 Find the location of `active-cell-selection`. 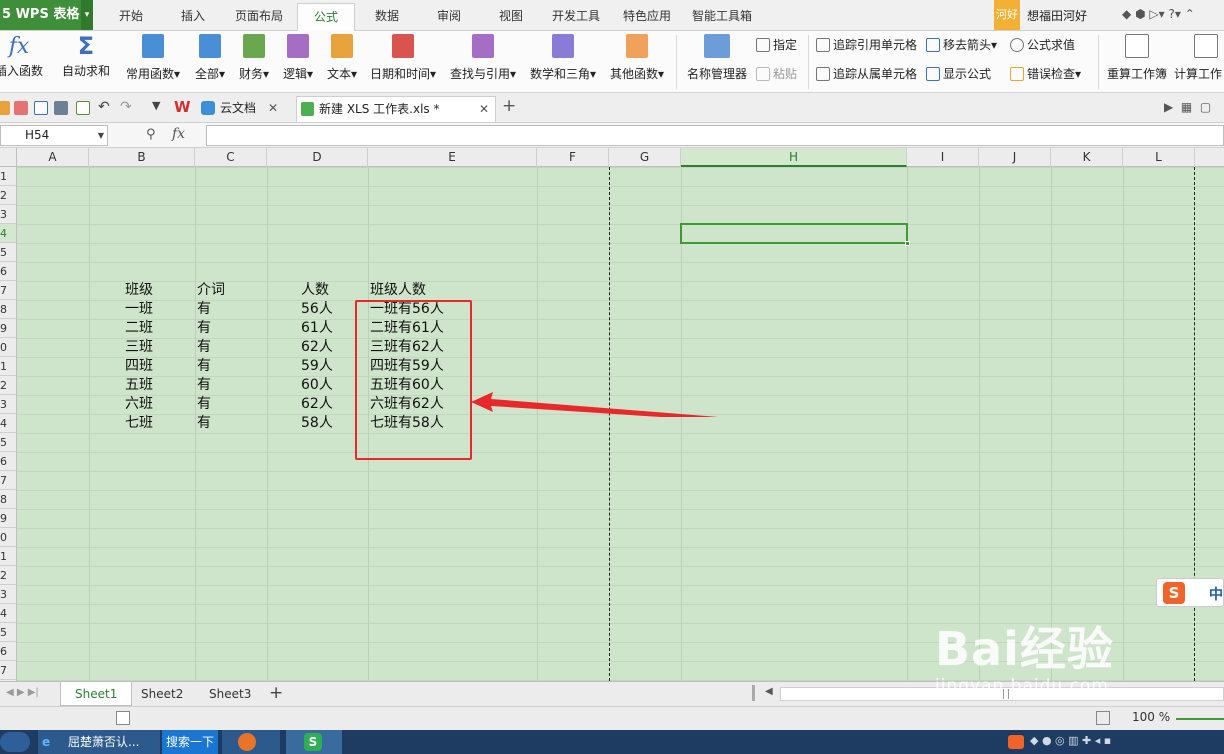

active-cell-selection is located at coordinates (795, 234).